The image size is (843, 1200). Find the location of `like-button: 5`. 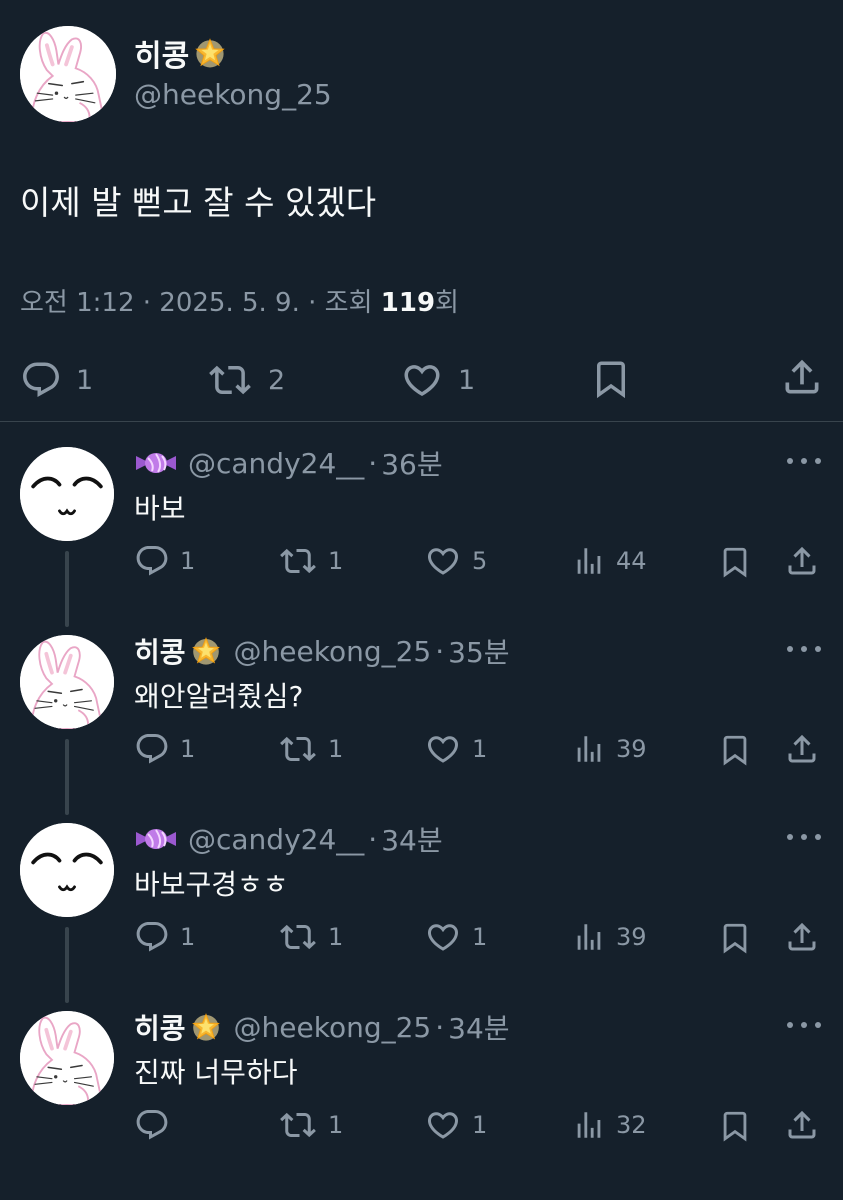

like-button: 5 is located at coordinates (455, 561).